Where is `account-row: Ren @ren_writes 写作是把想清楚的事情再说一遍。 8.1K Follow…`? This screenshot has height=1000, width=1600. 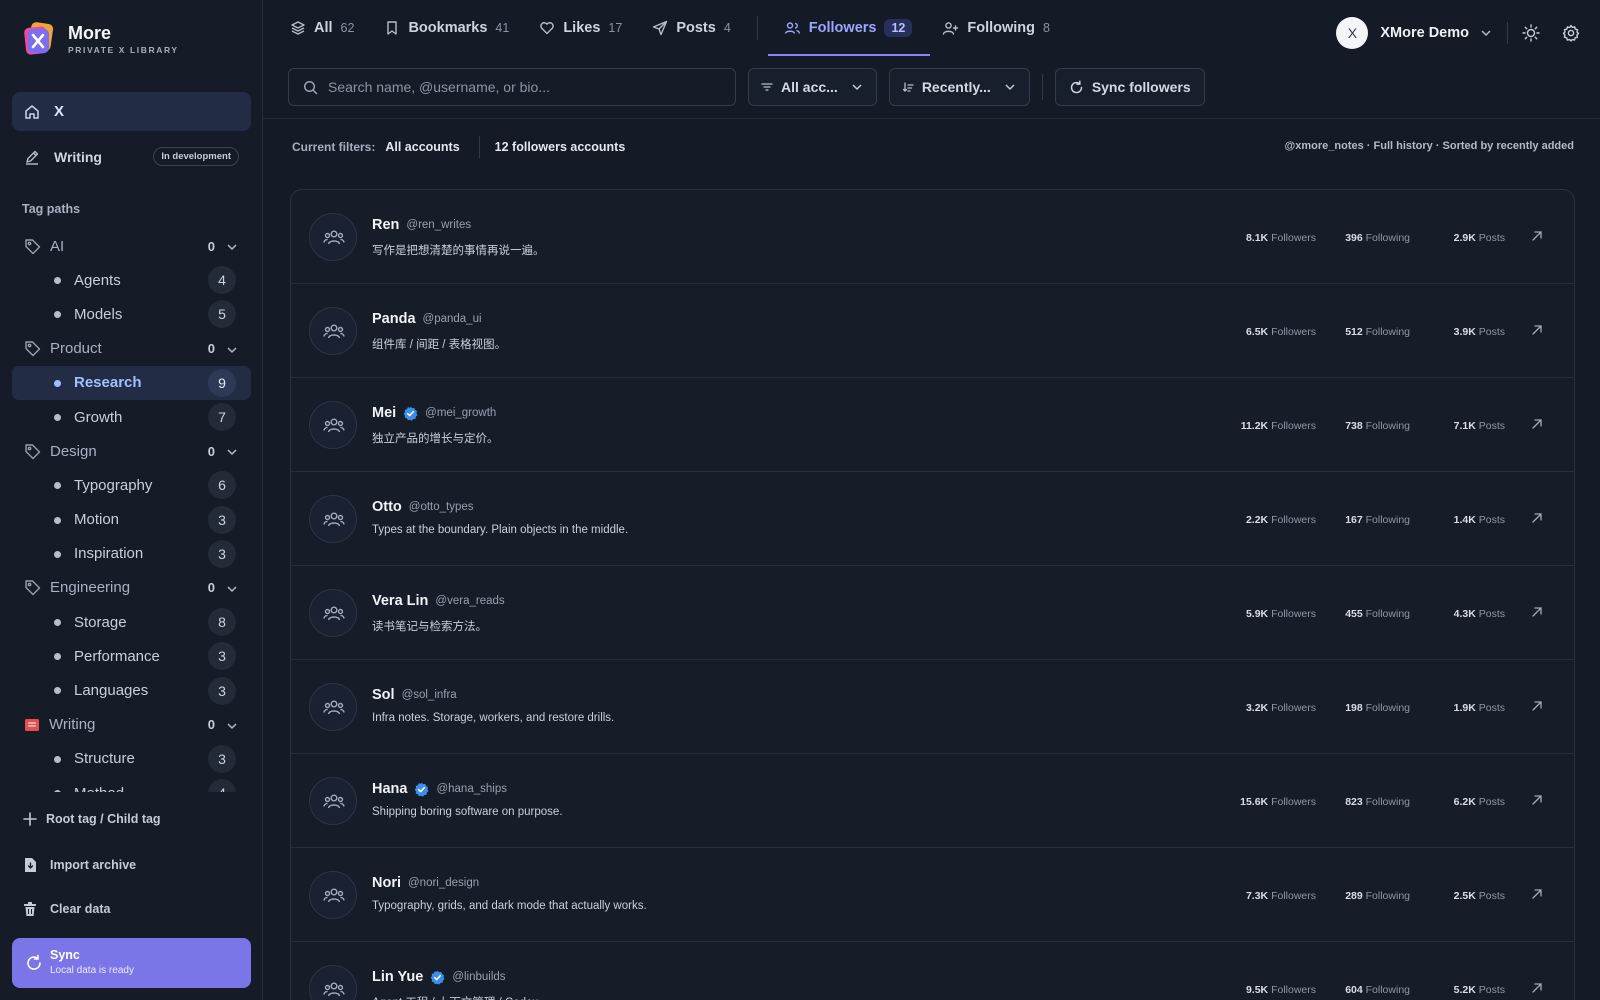
account-row: Ren @ren_writes 写作是把想清楚的事情再说一遍。 8.1K Follow… is located at coordinates (932, 237).